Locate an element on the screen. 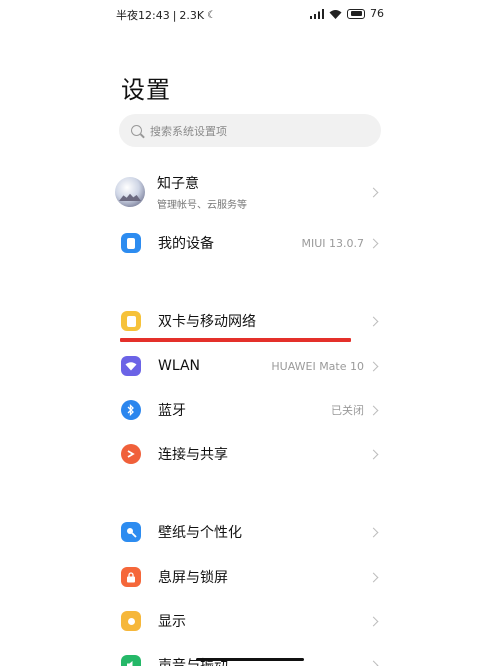 This screenshot has height=666, width=500. settings-row-value: HUAWEI Mate 10 is located at coordinates (317, 366).